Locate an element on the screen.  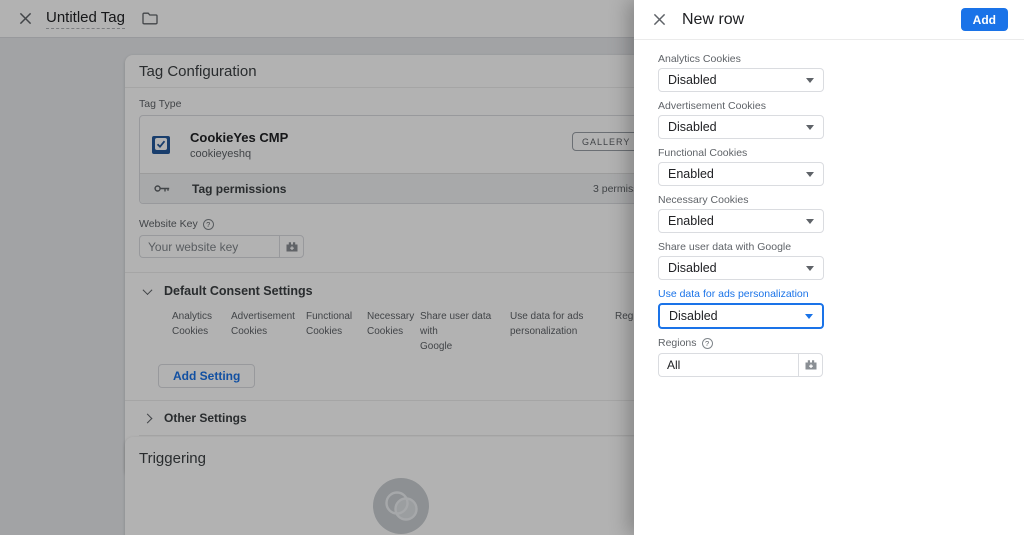
field-label: Advertisement Cookies is located at coordinates (712, 106).